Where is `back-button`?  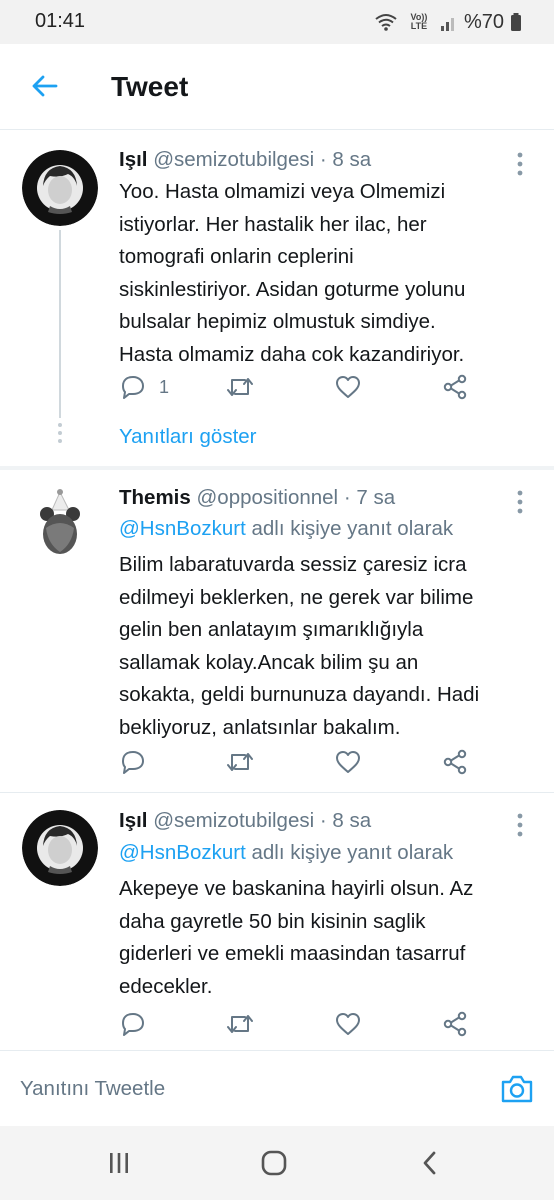
back-button is located at coordinates (44, 86).